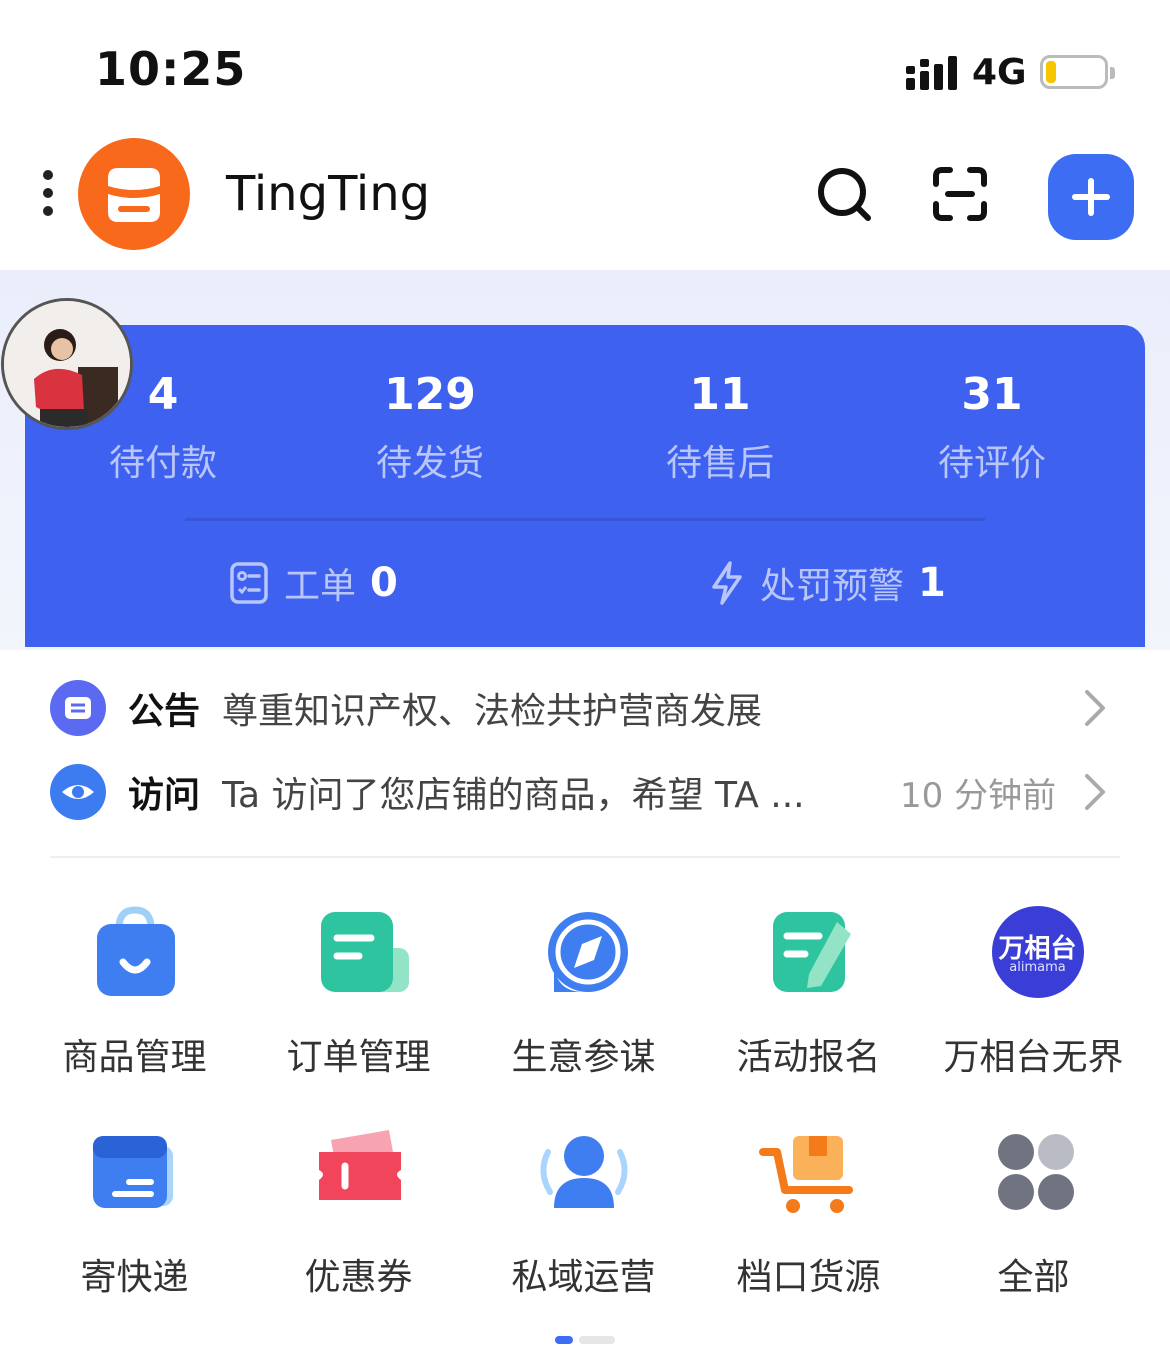  What do you see at coordinates (430, 394) in the screenshot?
I see `stat-value: 129` at bounding box center [430, 394].